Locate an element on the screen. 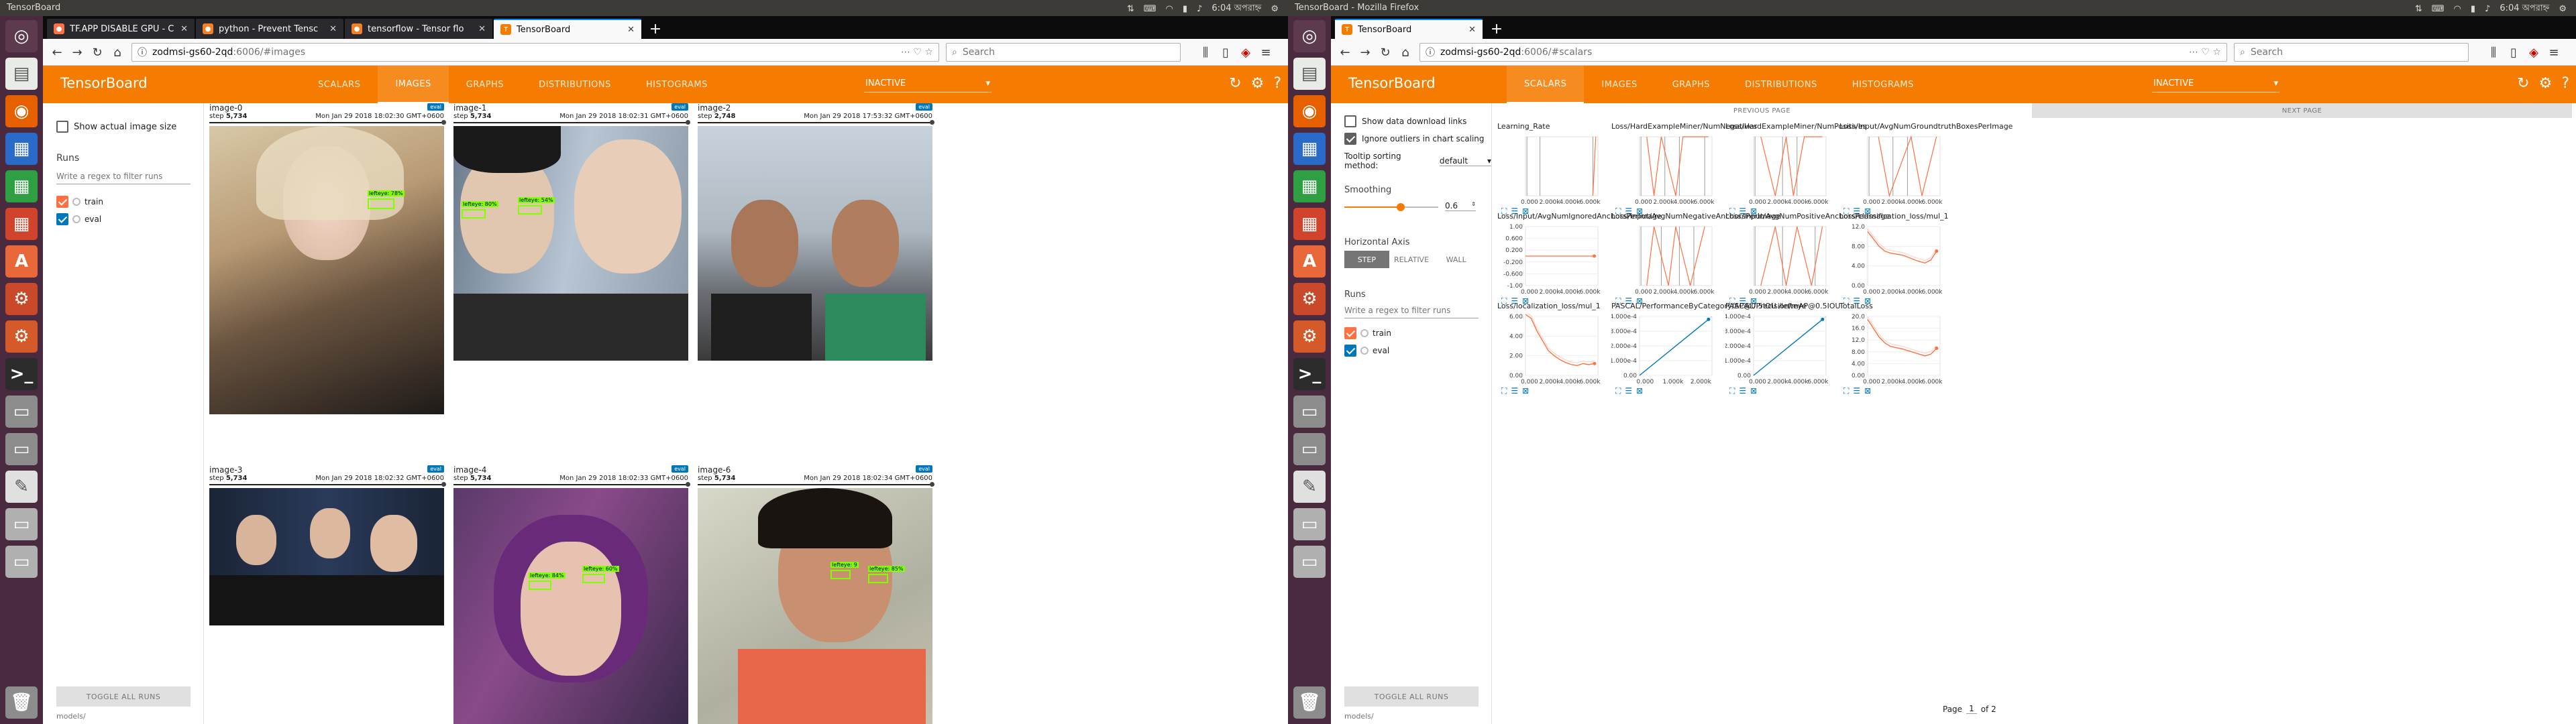 Image resolution: width=2576 pixels, height=724 pixels. previous-page-button: PREVIOUS PAGE is located at coordinates (1762, 110).